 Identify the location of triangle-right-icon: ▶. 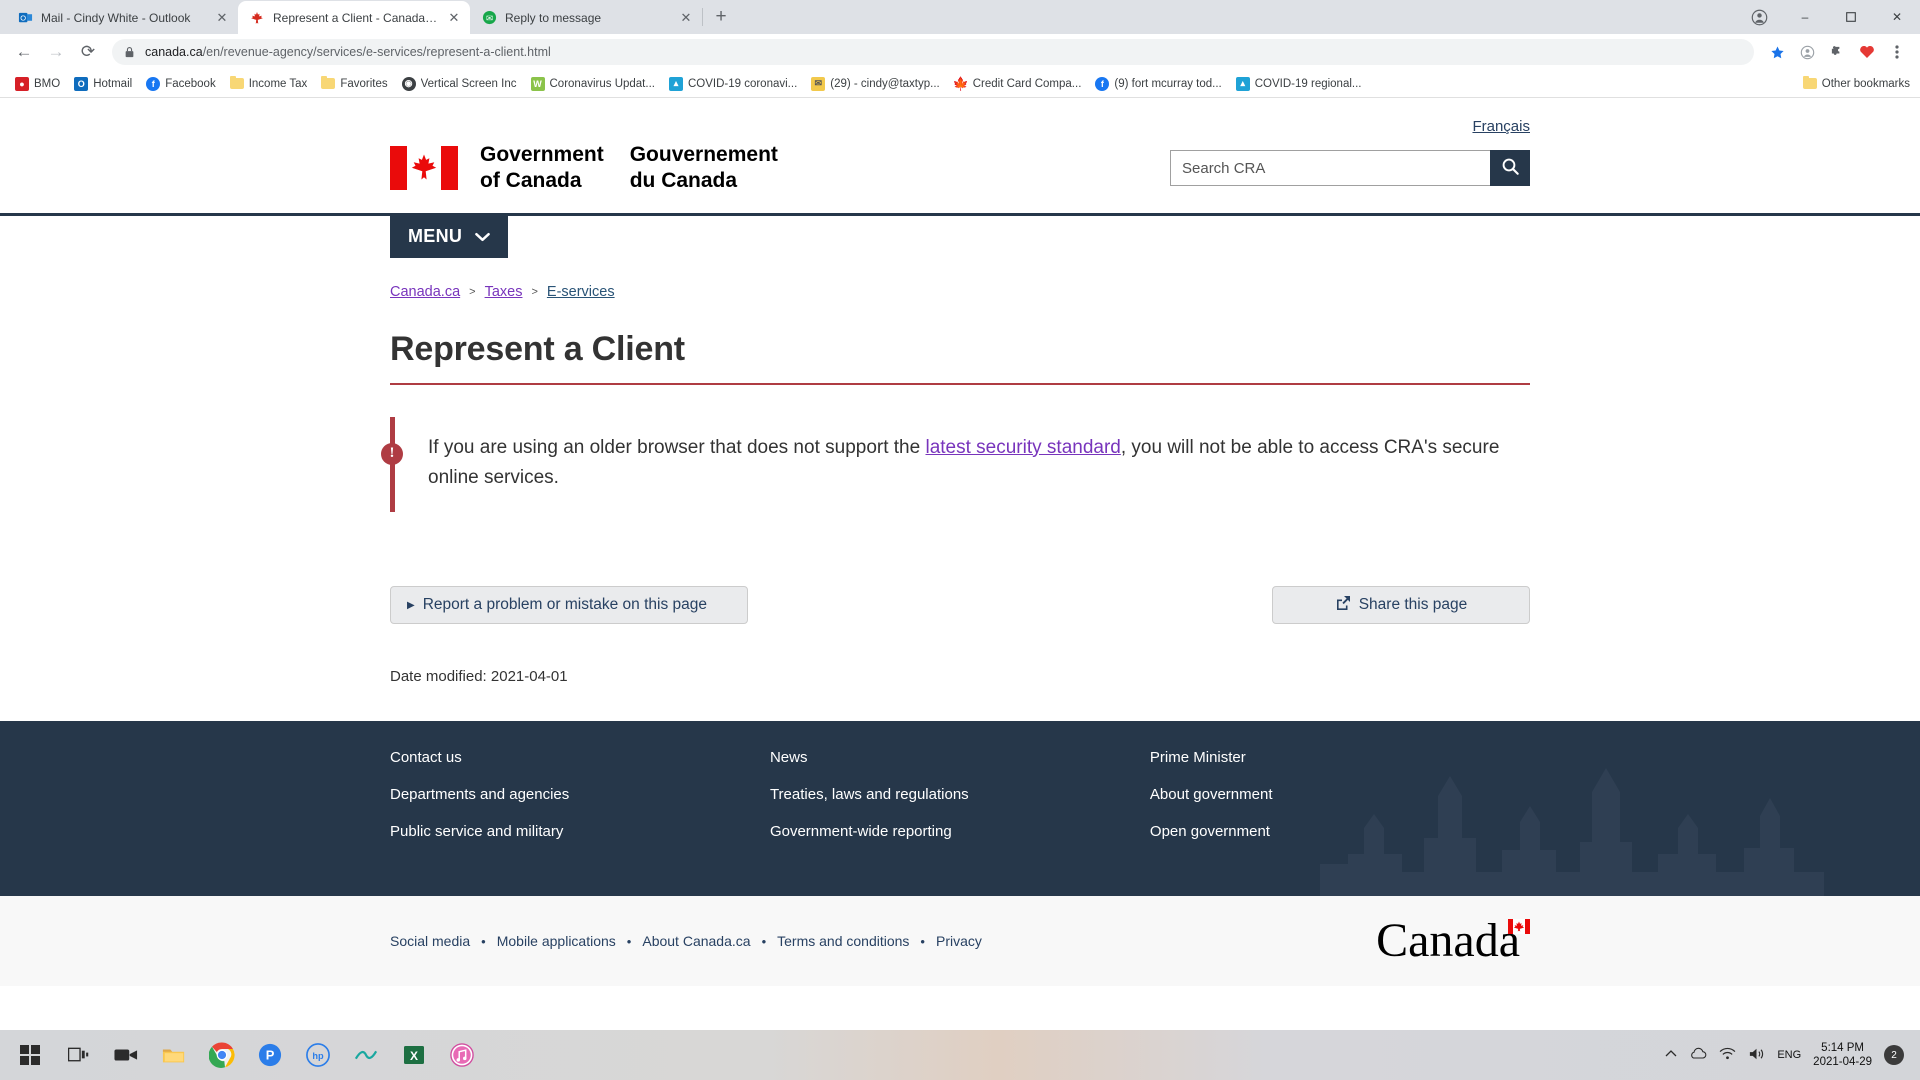
(411, 605).